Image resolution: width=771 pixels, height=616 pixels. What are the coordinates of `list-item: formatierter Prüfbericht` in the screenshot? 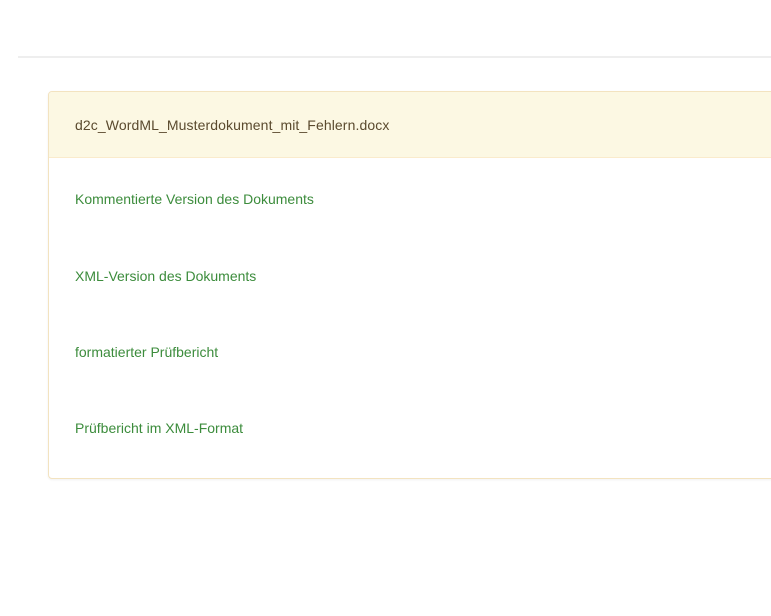 It's located at (410, 352).